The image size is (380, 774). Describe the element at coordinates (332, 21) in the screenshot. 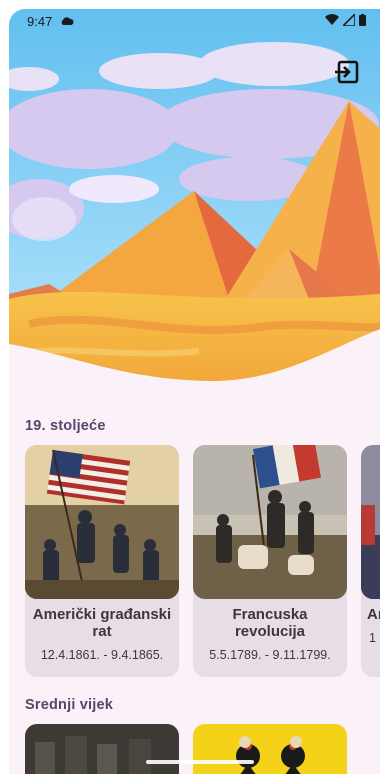

I see `wifi-icon` at that location.